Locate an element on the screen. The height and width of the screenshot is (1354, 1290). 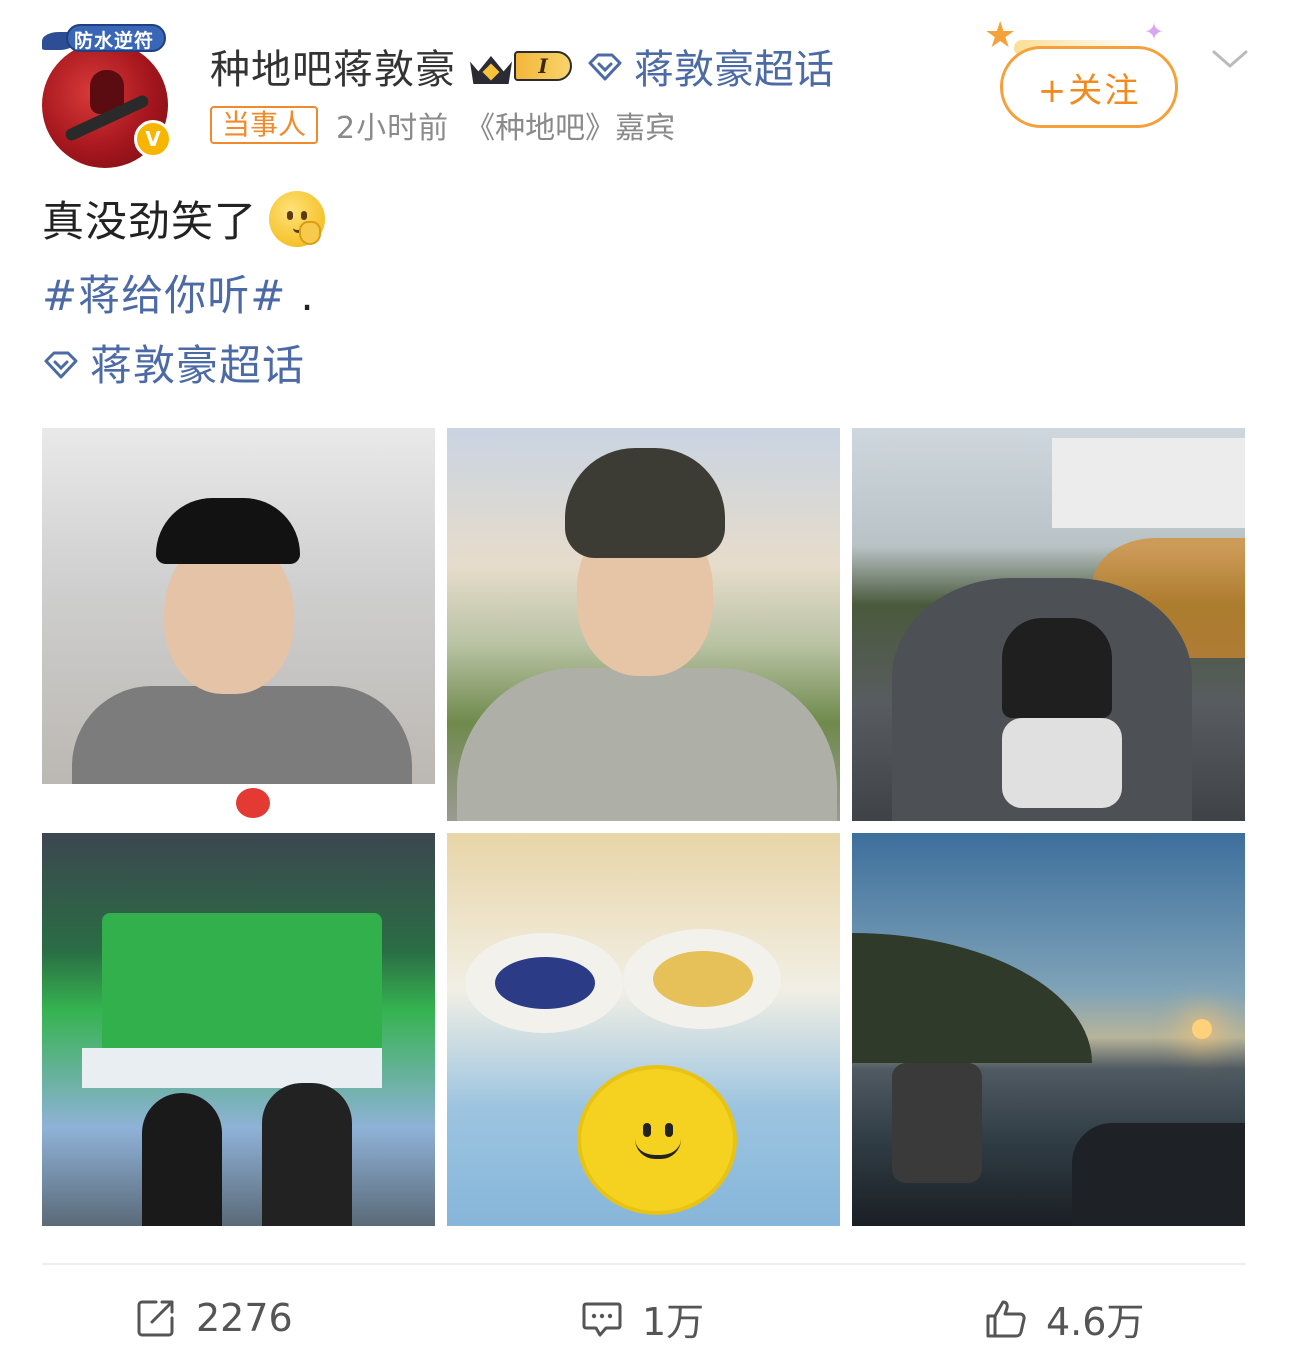
meta-row: 当事人 2小时前 《种地吧》嘉宾 is located at coordinates (442, 125).